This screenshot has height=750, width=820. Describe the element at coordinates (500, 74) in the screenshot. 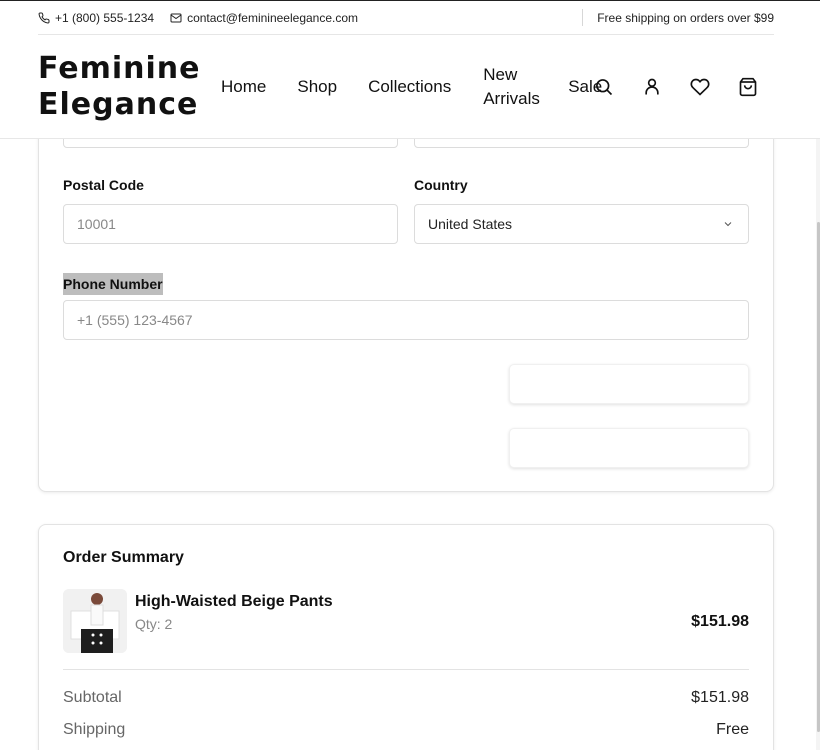

I see `nav-new-line1: New` at that location.